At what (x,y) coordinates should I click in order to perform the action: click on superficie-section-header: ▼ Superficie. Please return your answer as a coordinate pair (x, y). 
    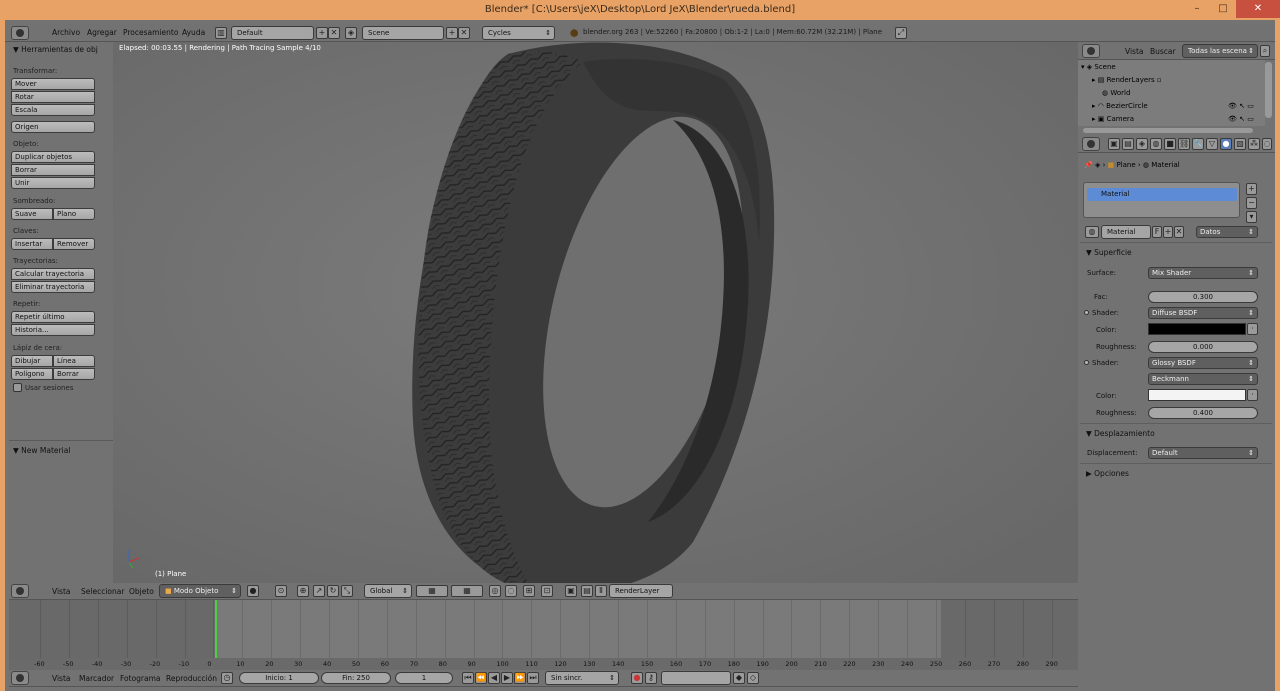
    Looking at the image, I should click on (1109, 252).